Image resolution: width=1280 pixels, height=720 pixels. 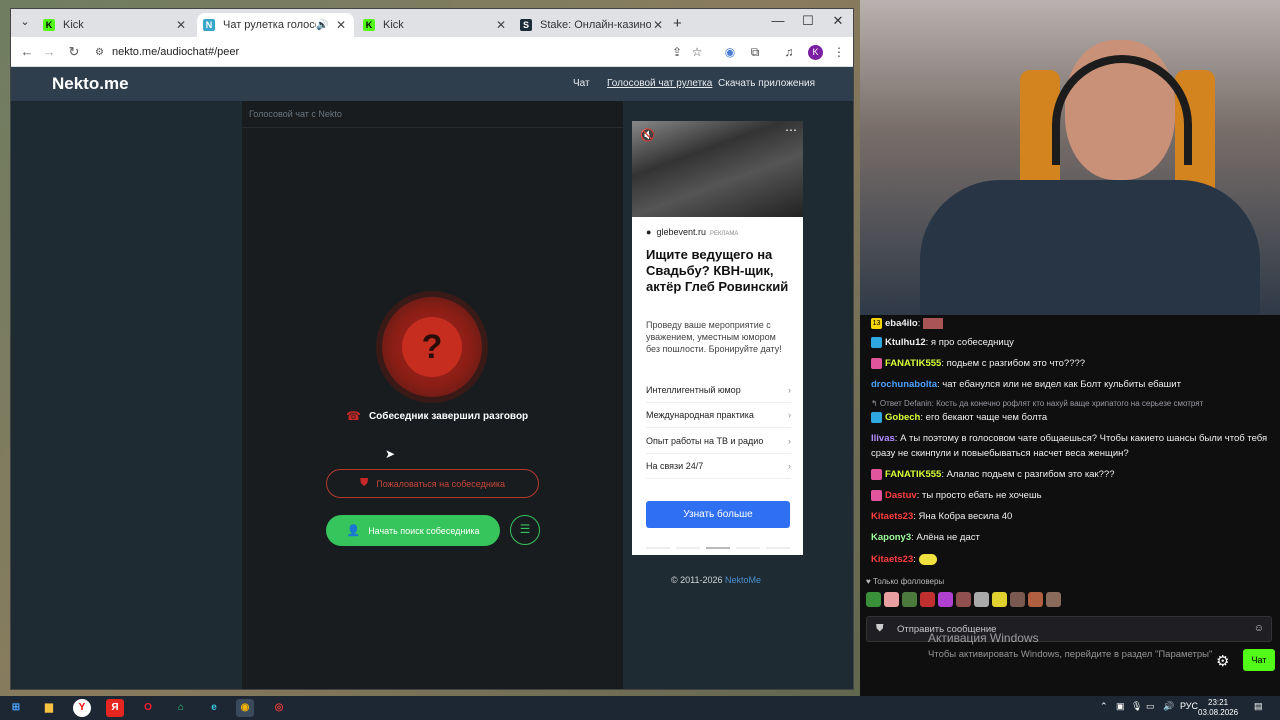 What do you see at coordinates (148, 708) in the screenshot?
I see `opera-icon: O` at bounding box center [148, 708].